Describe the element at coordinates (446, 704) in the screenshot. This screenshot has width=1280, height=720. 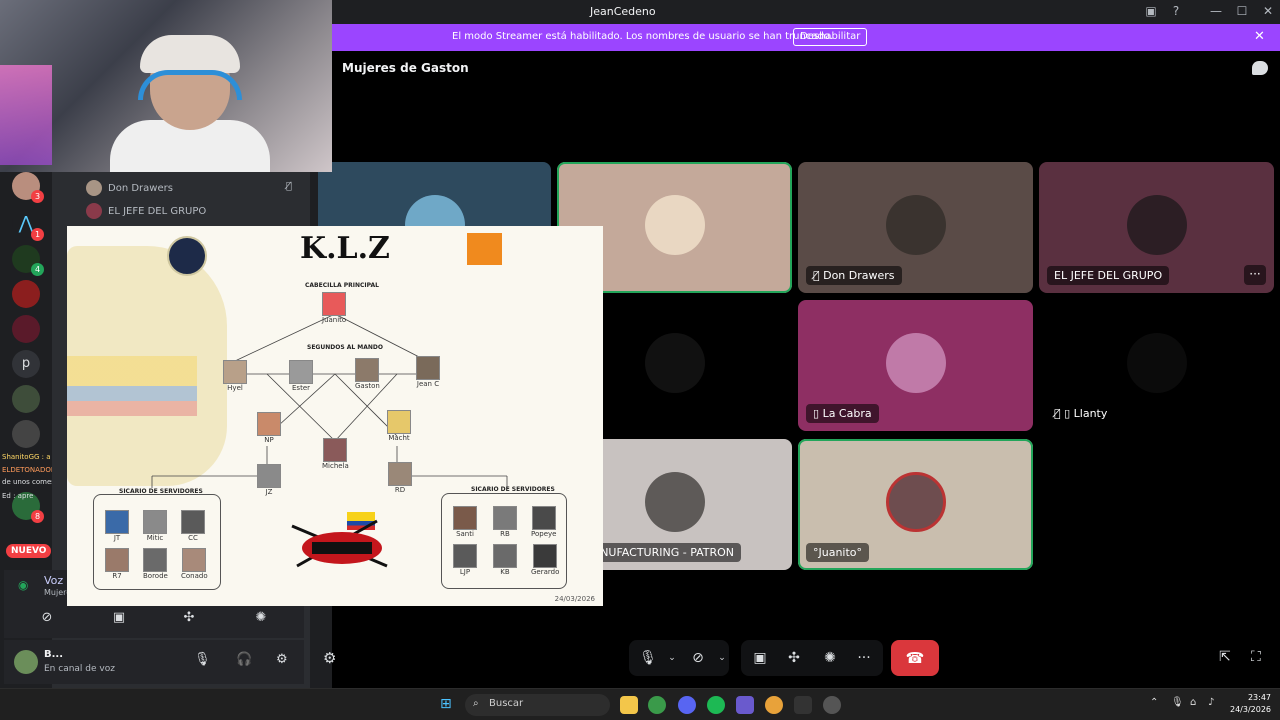
I see `windows-start-icon: ⊞` at that location.